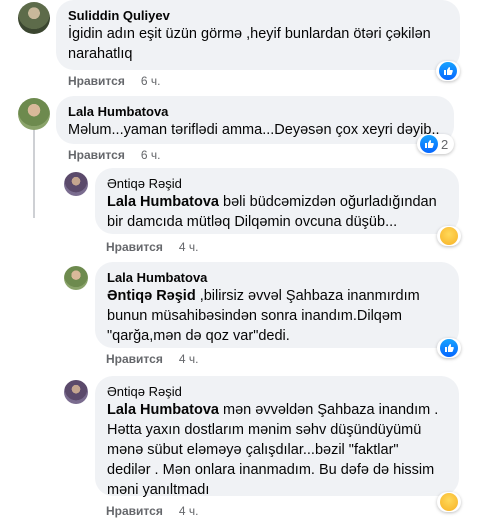  What do you see at coordinates (158, 490) in the screenshot?
I see `reply-text-line: məni yanıltmadı` at bounding box center [158, 490].